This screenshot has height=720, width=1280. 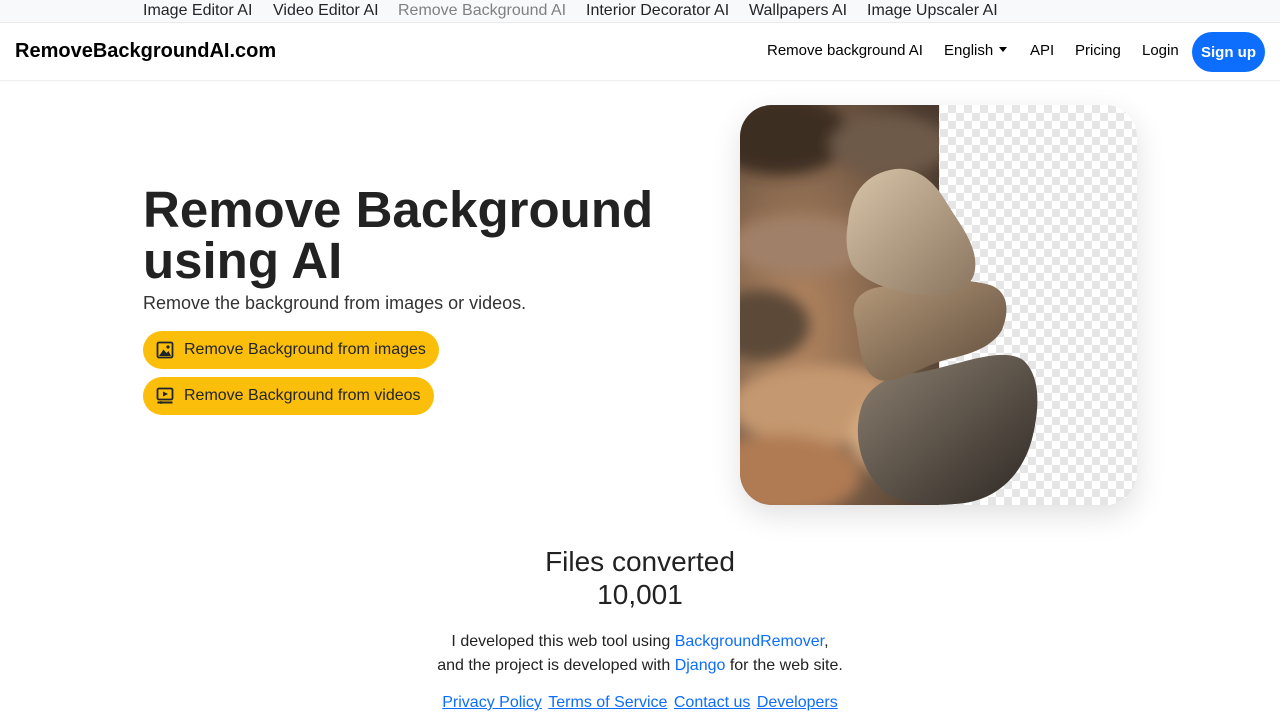 What do you see at coordinates (1042, 50) in the screenshot?
I see `nav-link-api: API` at bounding box center [1042, 50].